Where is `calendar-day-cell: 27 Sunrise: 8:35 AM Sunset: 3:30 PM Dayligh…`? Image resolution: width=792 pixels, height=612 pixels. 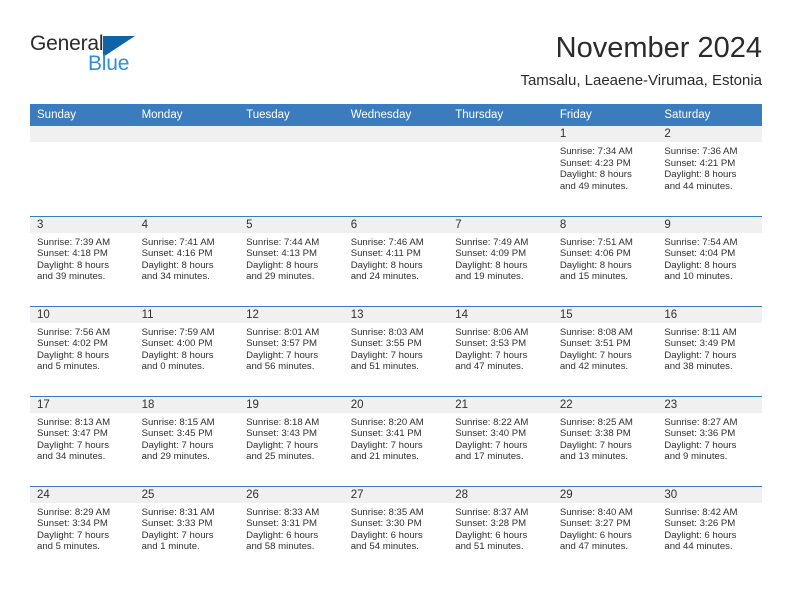
calendar-day-cell: 27 Sunrise: 8:35 AM Sunset: 3:30 PM Dayligh… is located at coordinates (396, 530).